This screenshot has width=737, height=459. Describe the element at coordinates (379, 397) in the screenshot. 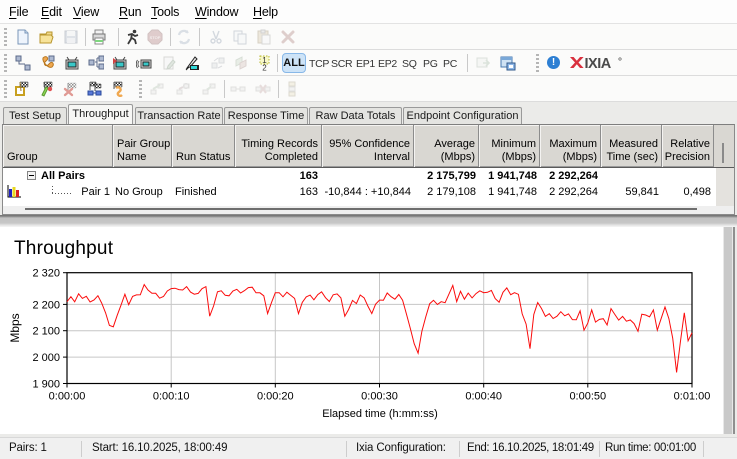

I see `svg-text: 0:00:30` at that location.